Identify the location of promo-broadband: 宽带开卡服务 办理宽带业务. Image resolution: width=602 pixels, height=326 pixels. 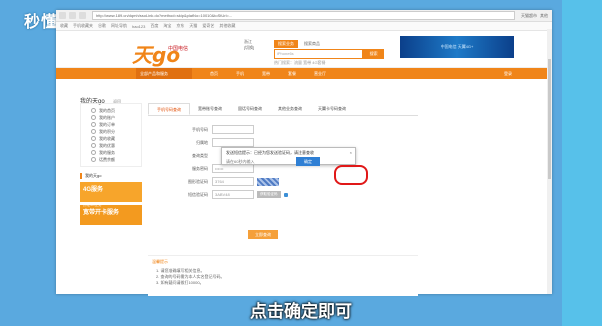
(111, 217).